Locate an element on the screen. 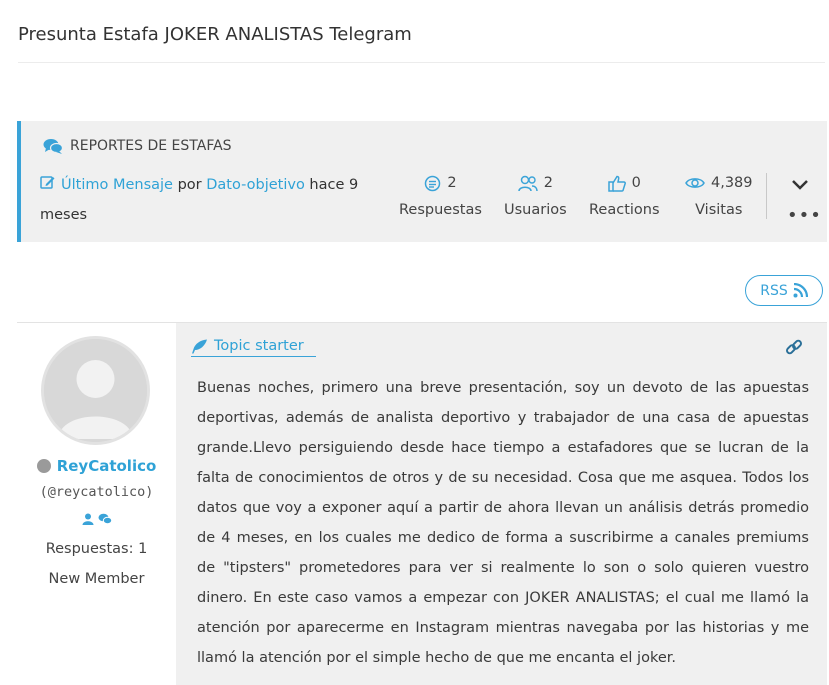 The width and height of the screenshot is (829, 685). author-rank: New Member is located at coordinates (96, 579).